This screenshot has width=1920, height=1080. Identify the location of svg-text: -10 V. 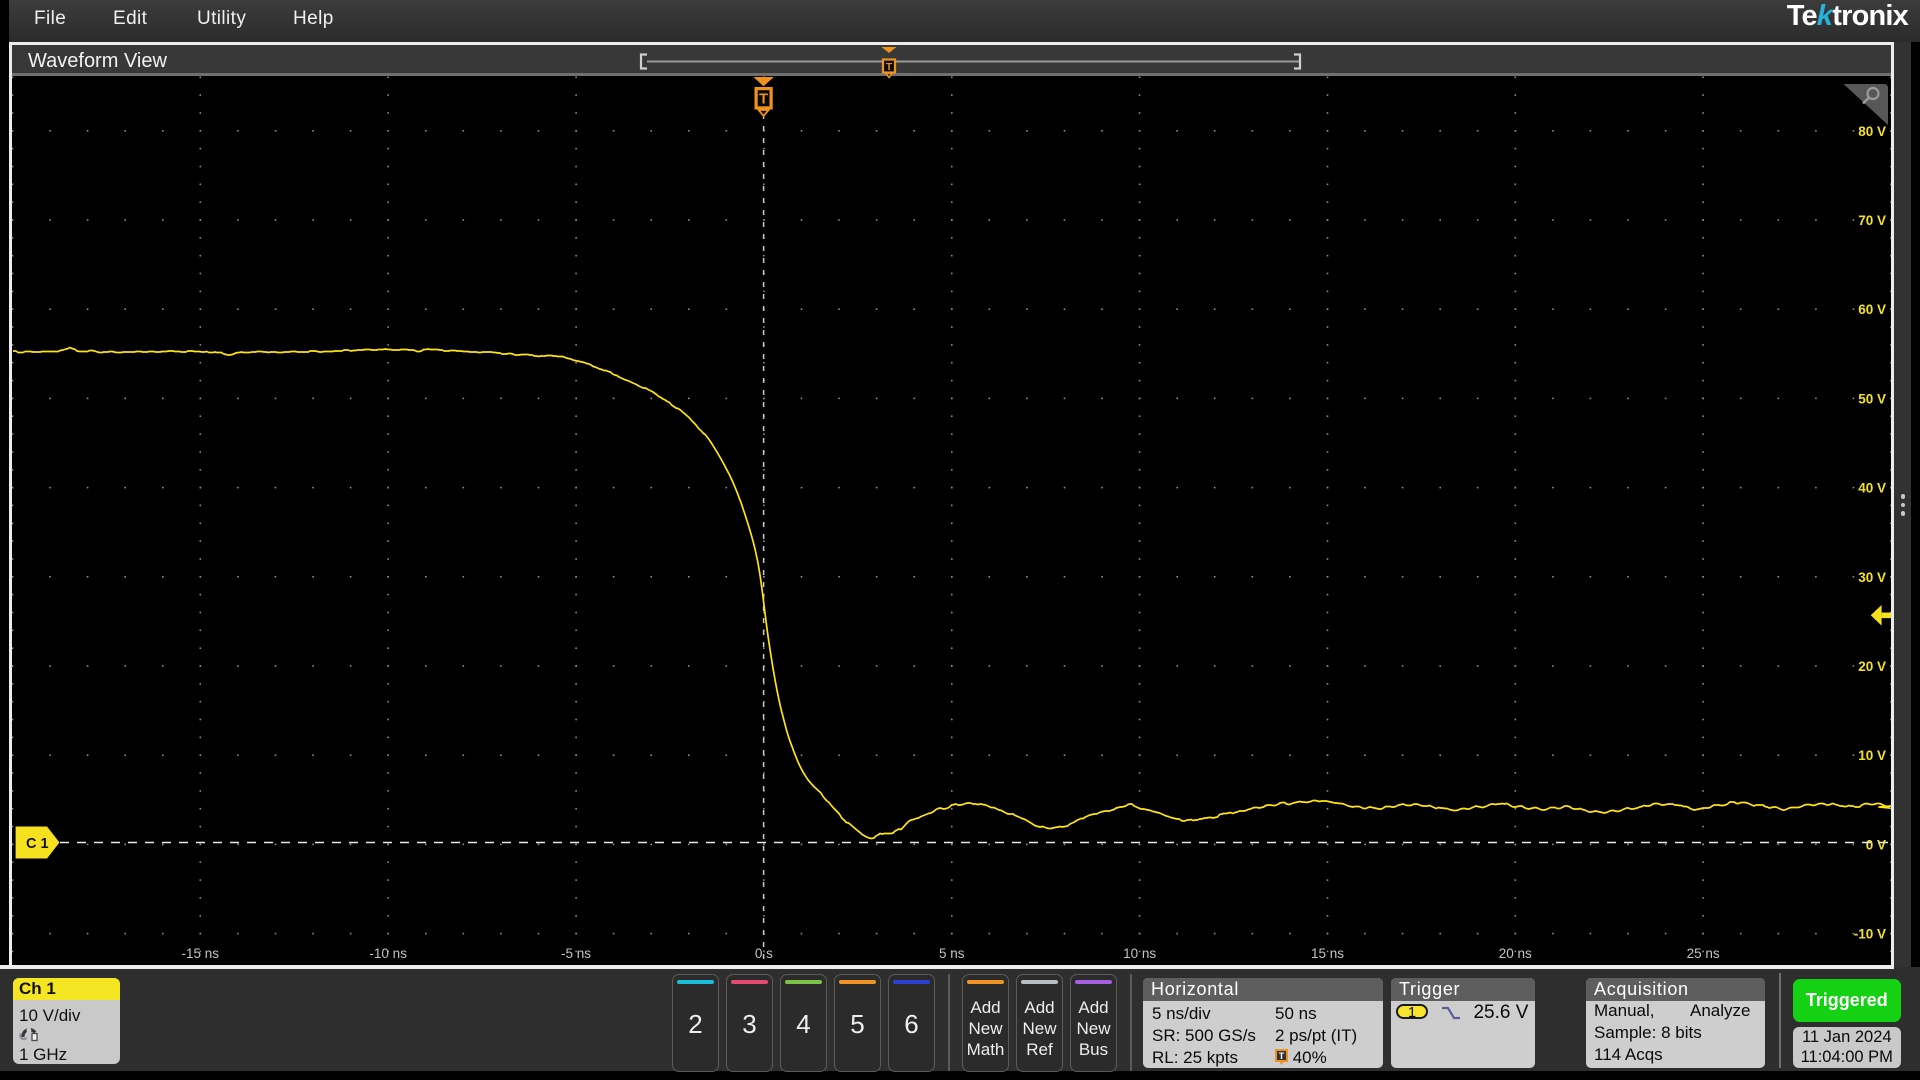
(1870, 934).